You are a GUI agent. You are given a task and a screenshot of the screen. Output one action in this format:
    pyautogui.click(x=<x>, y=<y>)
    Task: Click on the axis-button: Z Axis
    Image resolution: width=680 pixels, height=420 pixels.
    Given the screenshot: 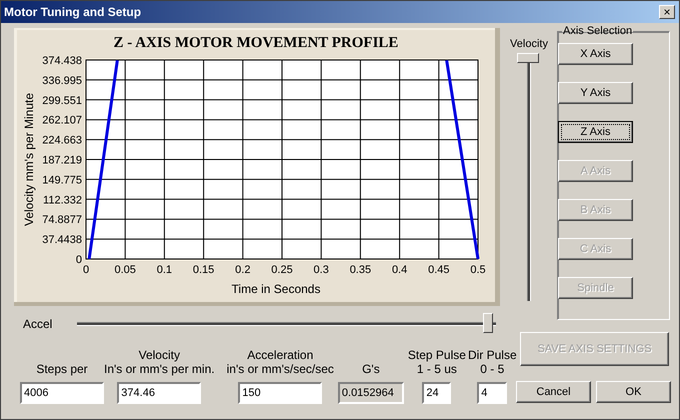 What is the action you would take?
    pyautogui.click(x=595, y=132)
    